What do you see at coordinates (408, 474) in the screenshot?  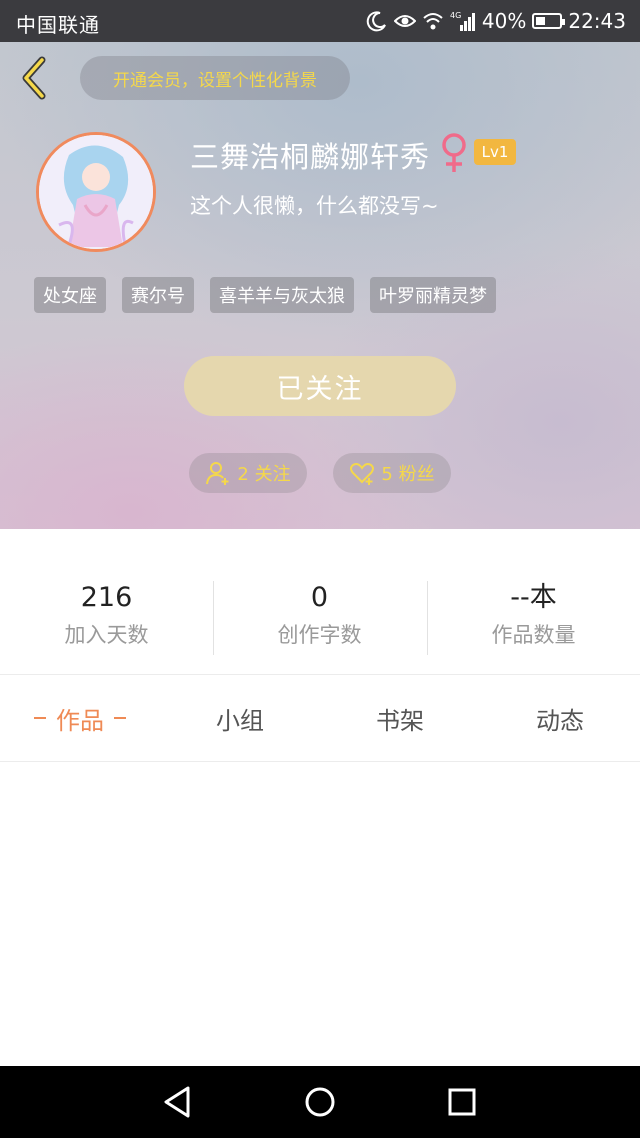 I see `fans-count-label: 5 粉丝` at bounding box center [408, 474].